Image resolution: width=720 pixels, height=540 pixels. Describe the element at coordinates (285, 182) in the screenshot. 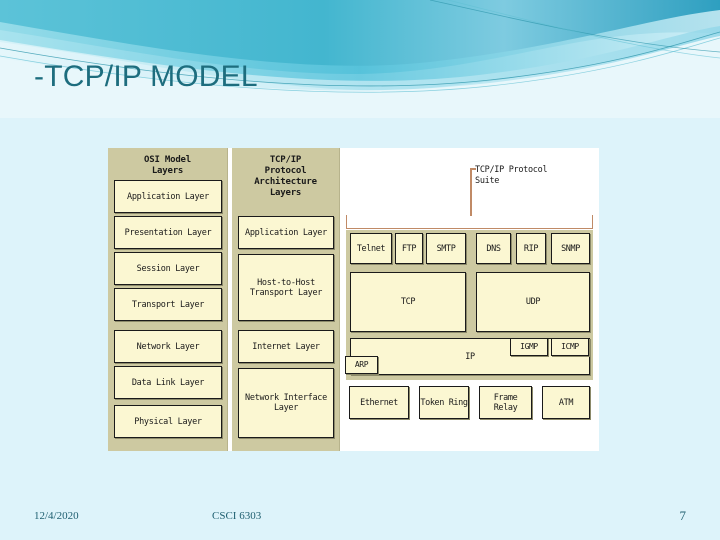

I see `tcpip-heading-line3: Architecture` at that location.